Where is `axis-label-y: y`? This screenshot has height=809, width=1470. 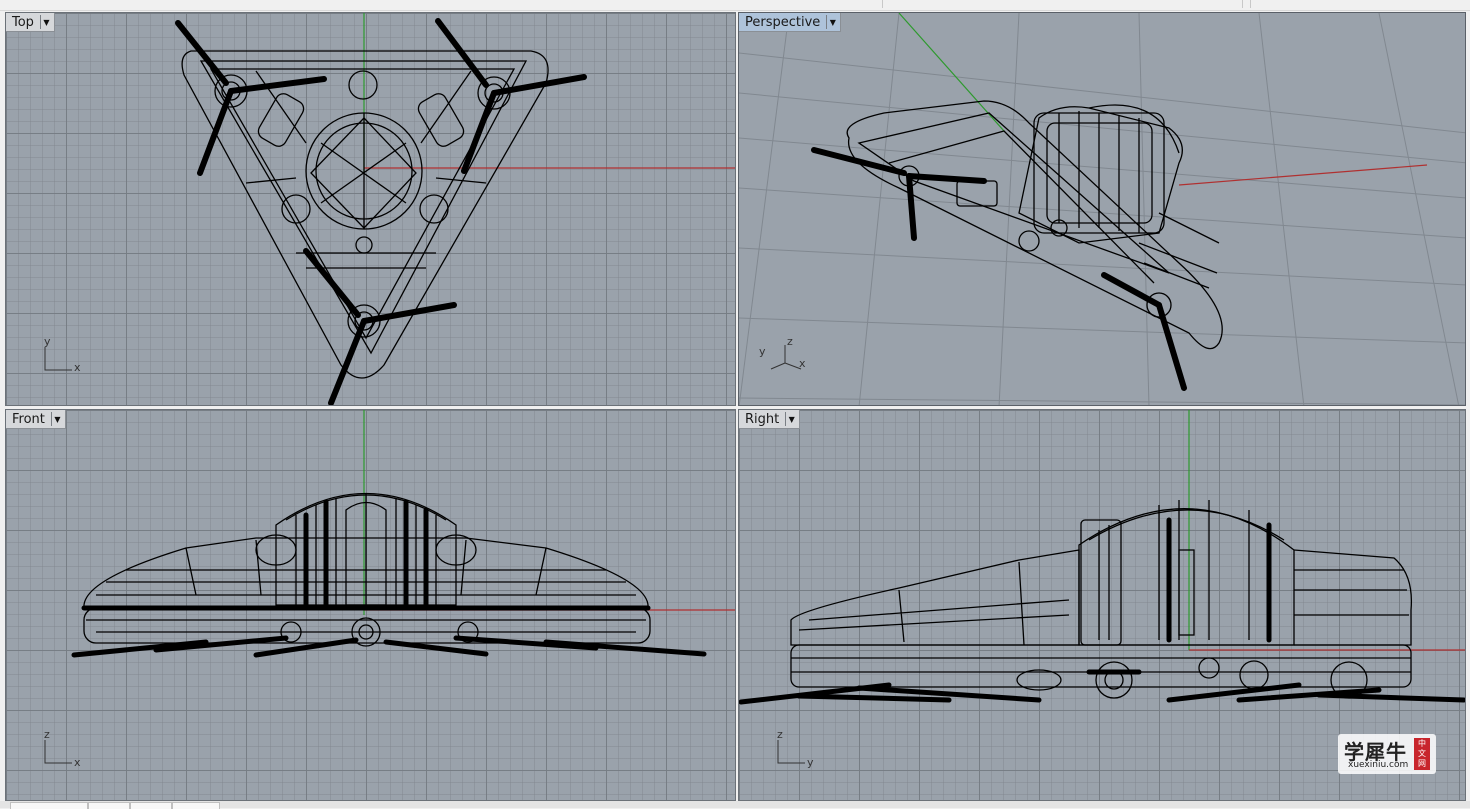
axis-label-y: y is located at coordinates (762, 351).